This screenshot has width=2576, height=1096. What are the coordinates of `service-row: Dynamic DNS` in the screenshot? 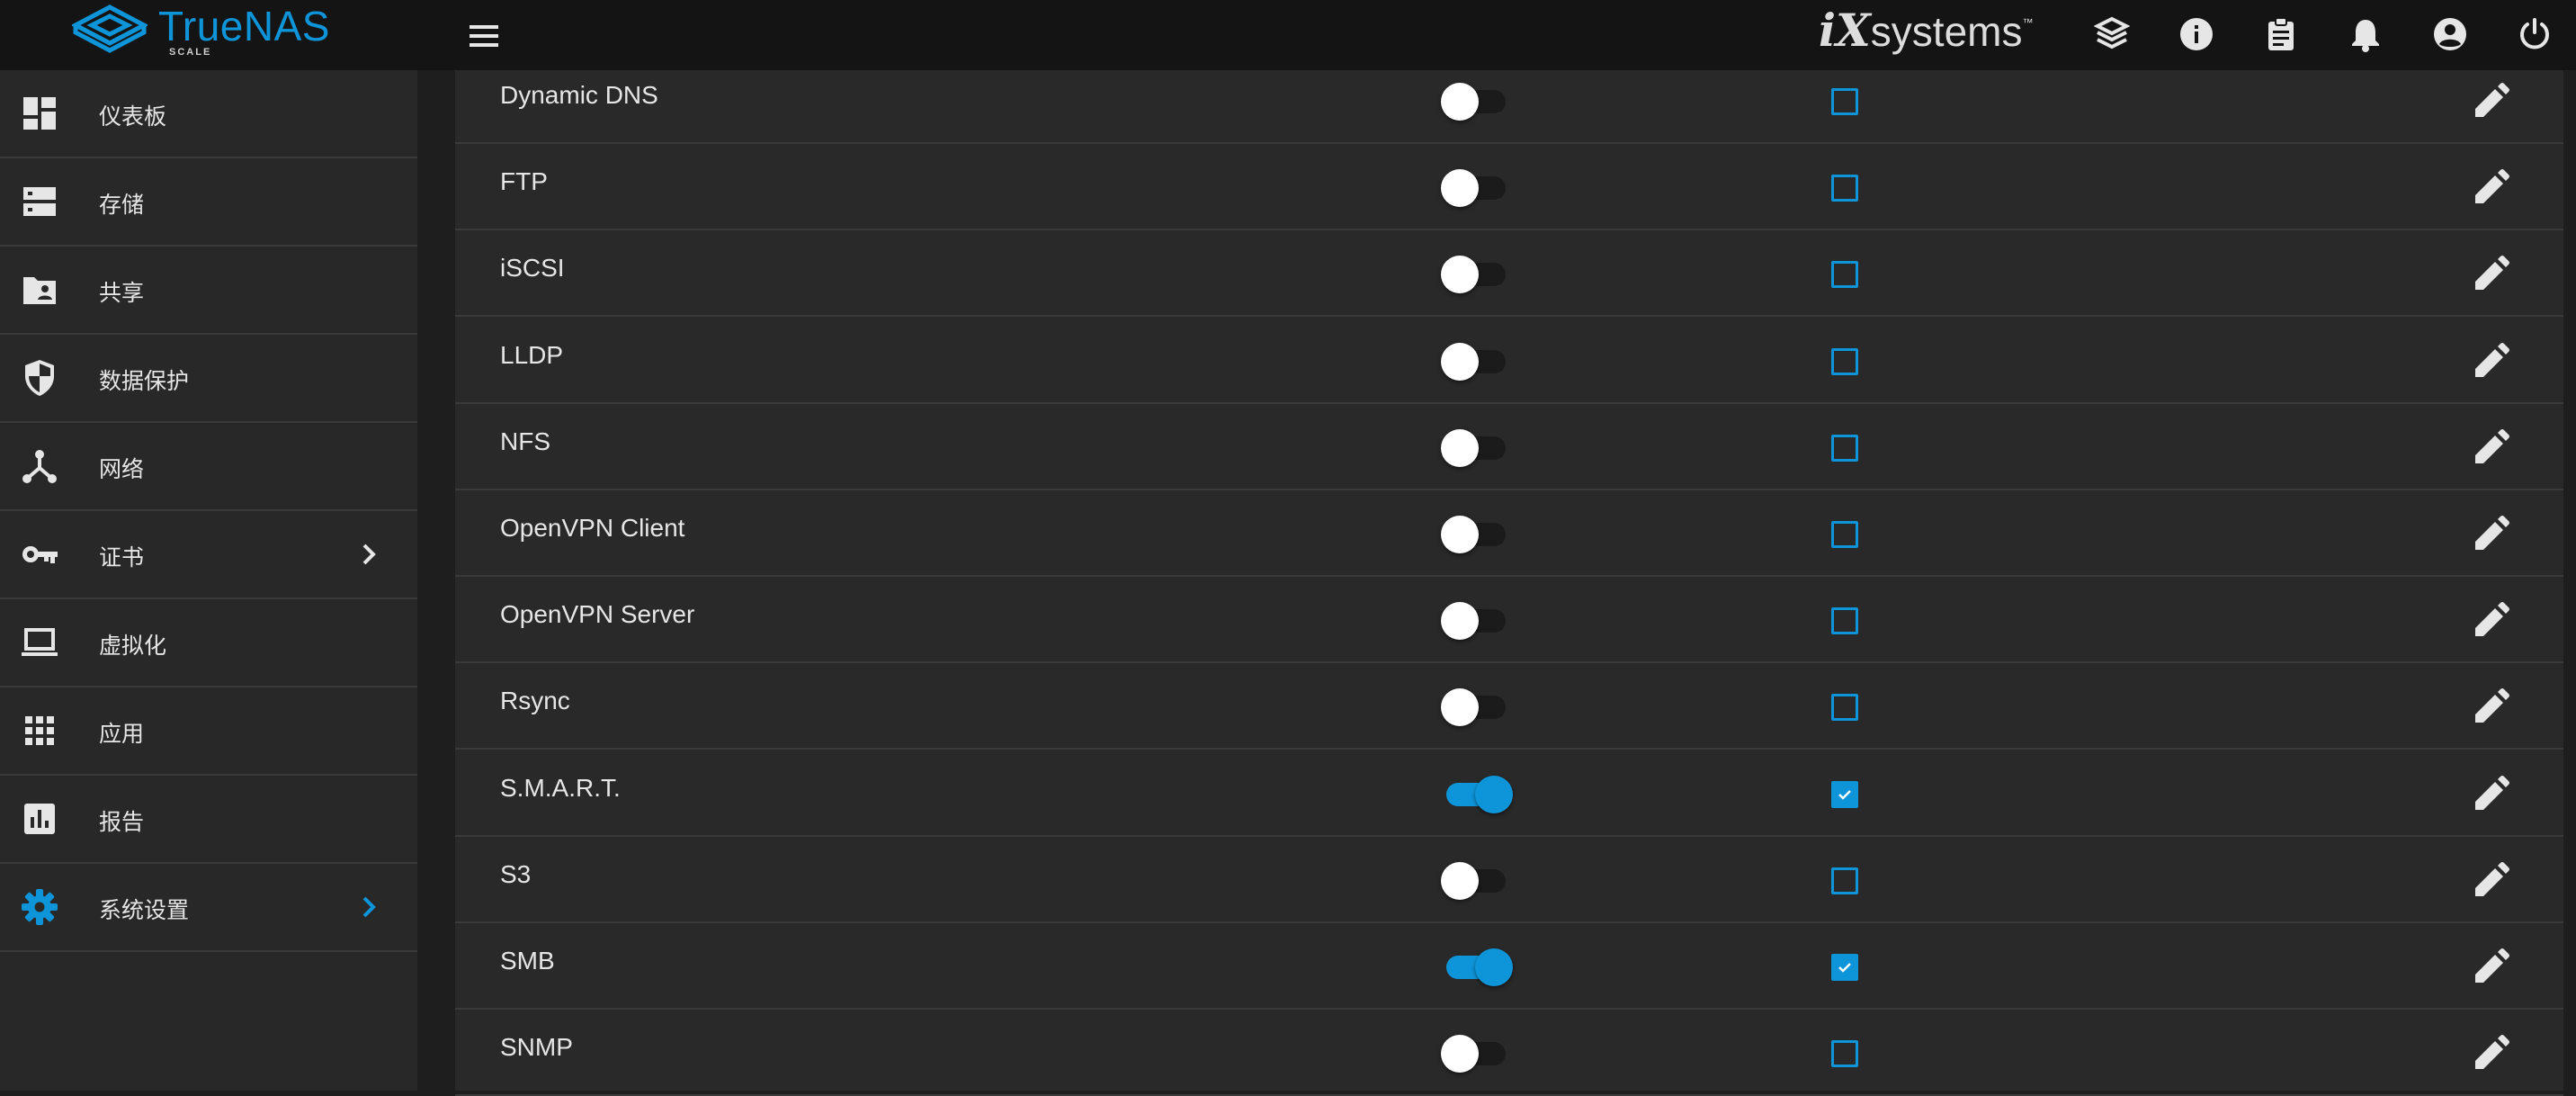 It's located at (1509, 100).